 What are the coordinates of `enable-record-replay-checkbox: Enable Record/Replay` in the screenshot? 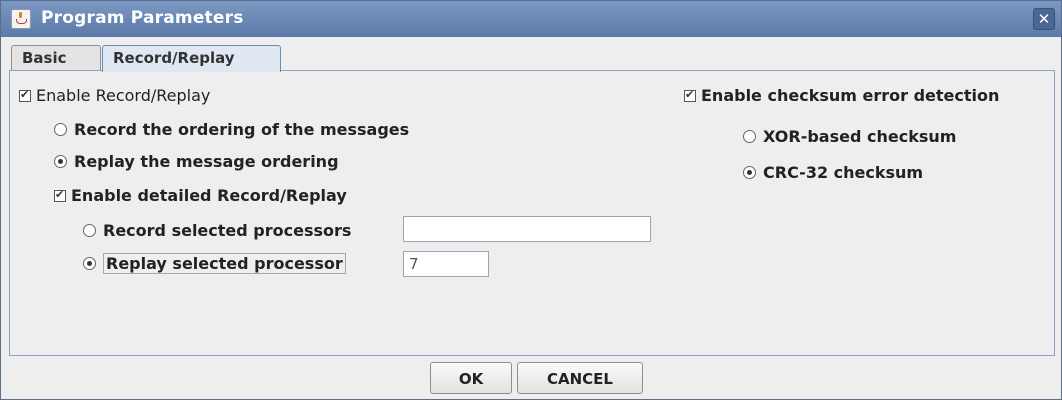 It's located at (114, 95).